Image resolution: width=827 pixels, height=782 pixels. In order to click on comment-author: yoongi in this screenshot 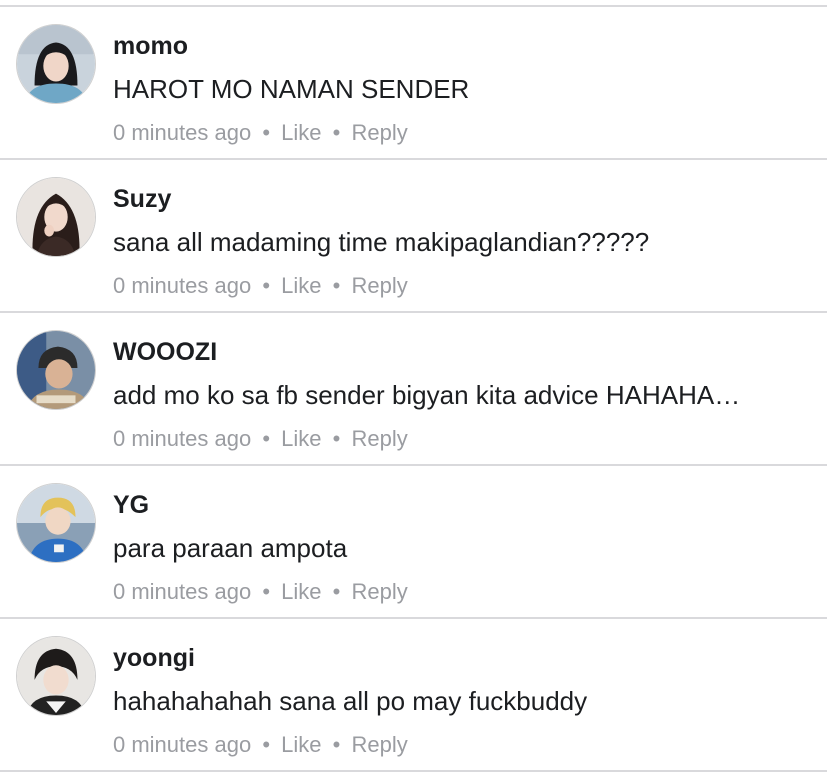, I will do `click(154, 658)`.